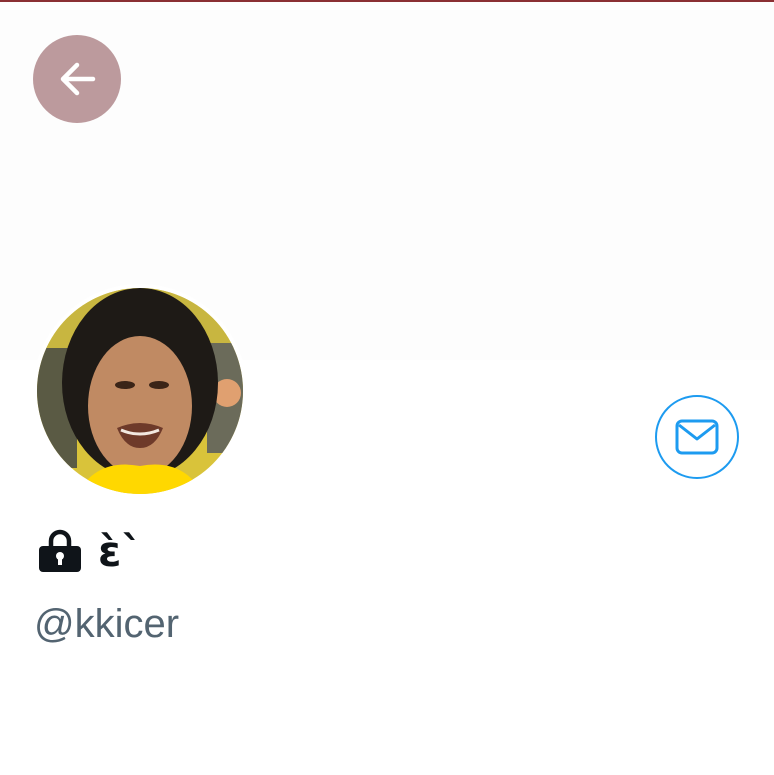 This screenshot has height=775, width=774. I want to click on name-row: ɛ̀`, so click(89, 550).